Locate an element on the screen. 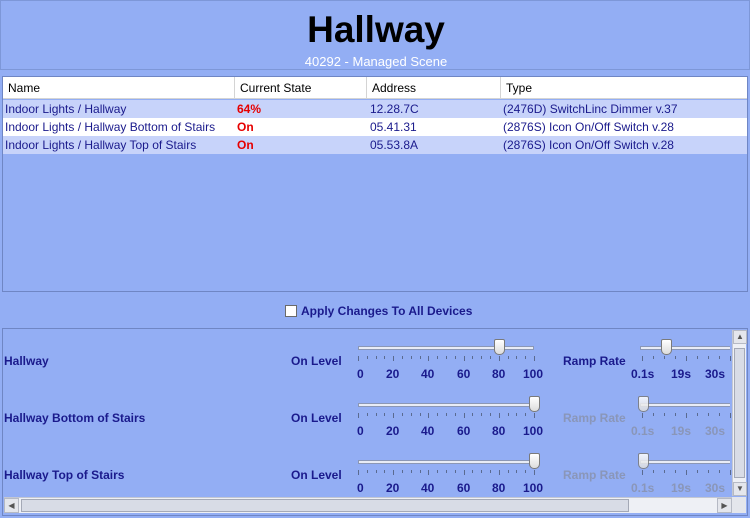 The image size is (750, 518). vertical-scroll-thumb is located at coordinates (739, 413).